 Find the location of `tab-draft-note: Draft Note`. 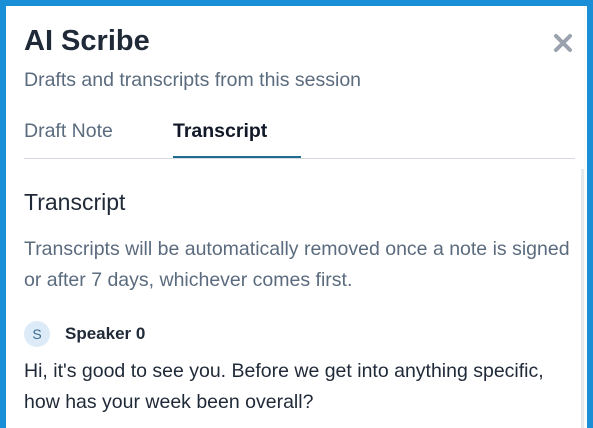

tab-draft-note: Draft Note is located at coordinates (68, 131).